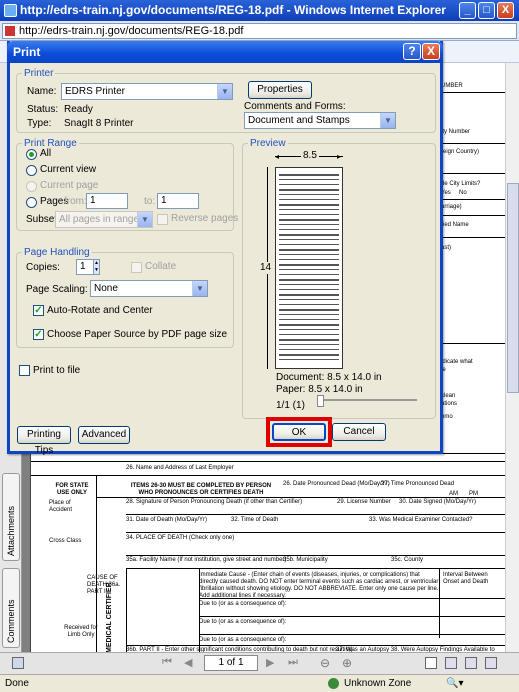  What do you see at coordinates (178, 201) in the screenshot?
I see `to-input: 1` at bounding box center [178, 201].